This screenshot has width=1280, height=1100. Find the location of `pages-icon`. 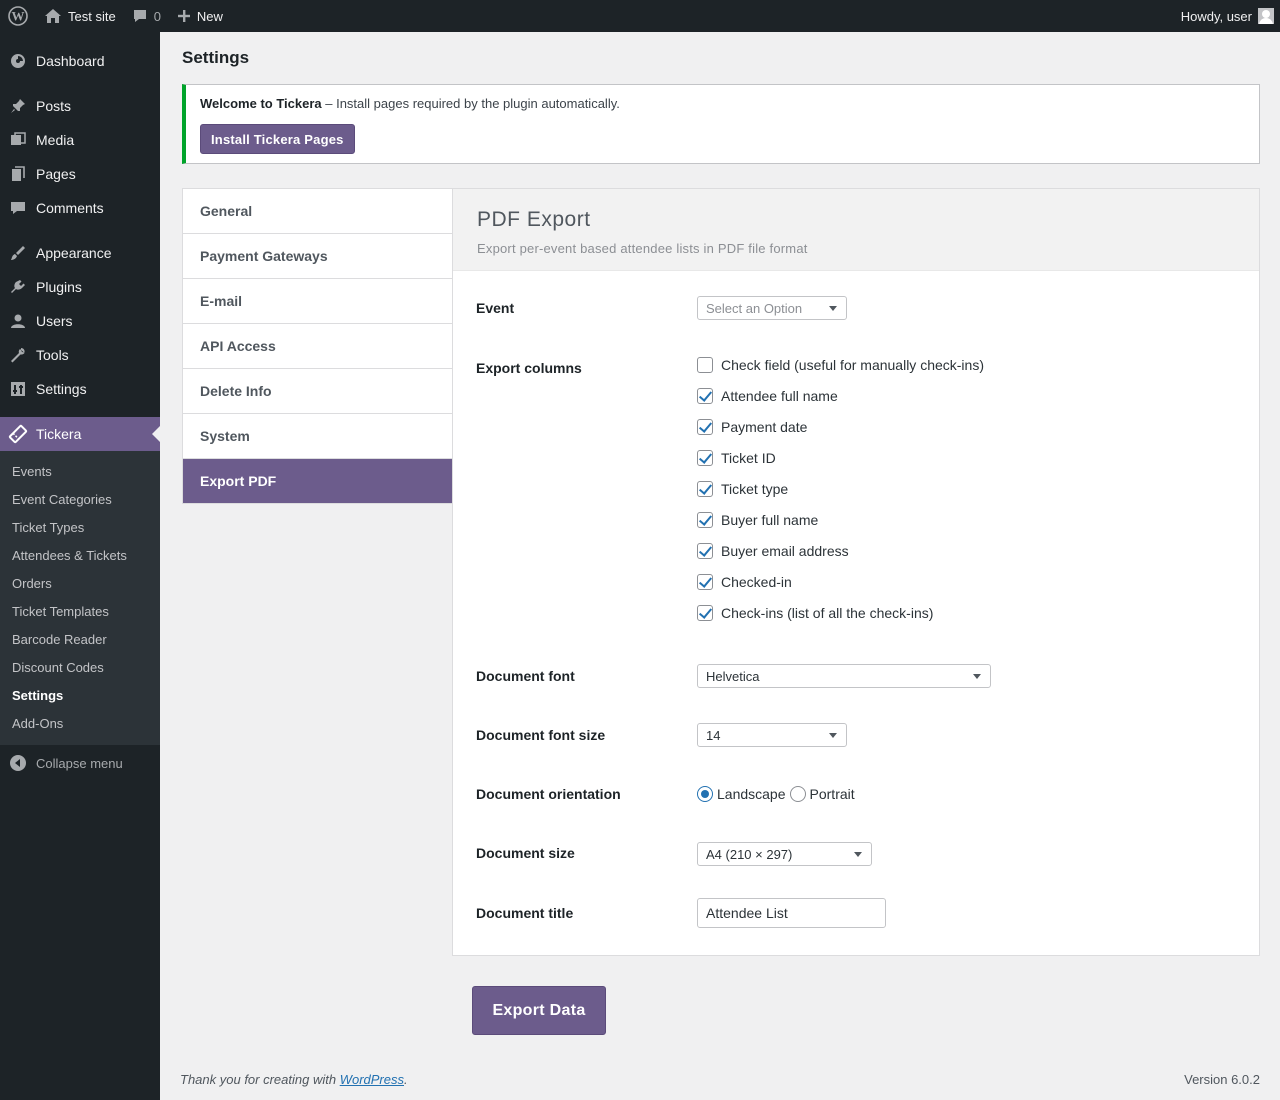

pages-icon is located at coordinates (18, 174).